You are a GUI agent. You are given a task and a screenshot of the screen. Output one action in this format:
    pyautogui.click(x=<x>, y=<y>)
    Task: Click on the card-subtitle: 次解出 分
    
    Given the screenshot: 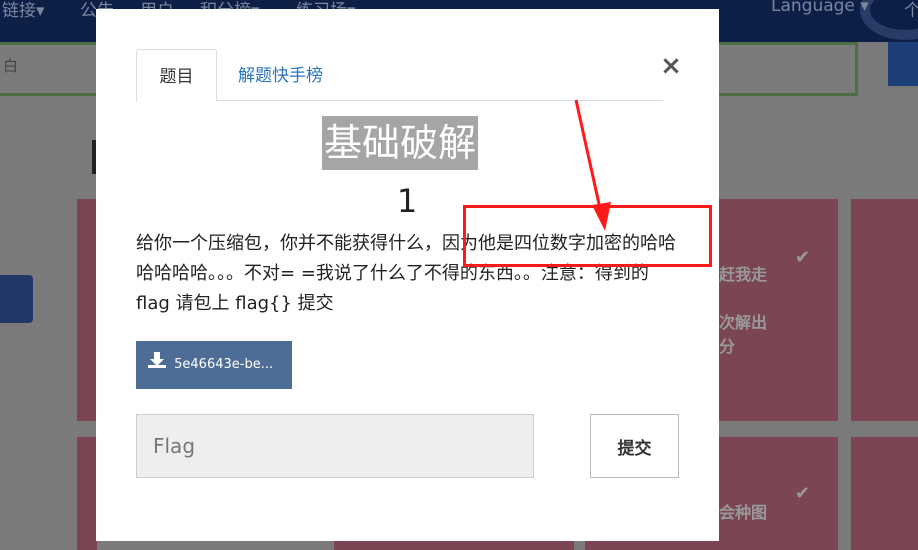 What is the action you would take?
    pyautogui.click(x=743, y=334)
    